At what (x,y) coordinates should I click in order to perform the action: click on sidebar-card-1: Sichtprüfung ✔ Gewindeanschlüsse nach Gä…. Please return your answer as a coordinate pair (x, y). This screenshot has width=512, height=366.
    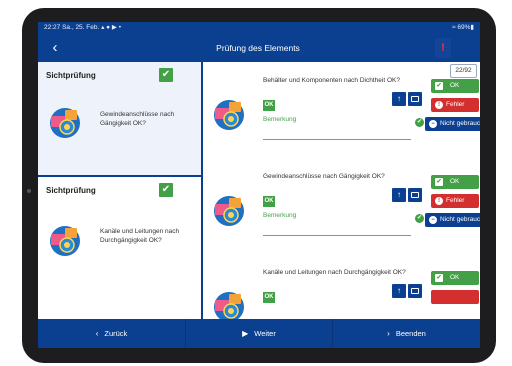
    Looking at the image, I should click on (119, 119).